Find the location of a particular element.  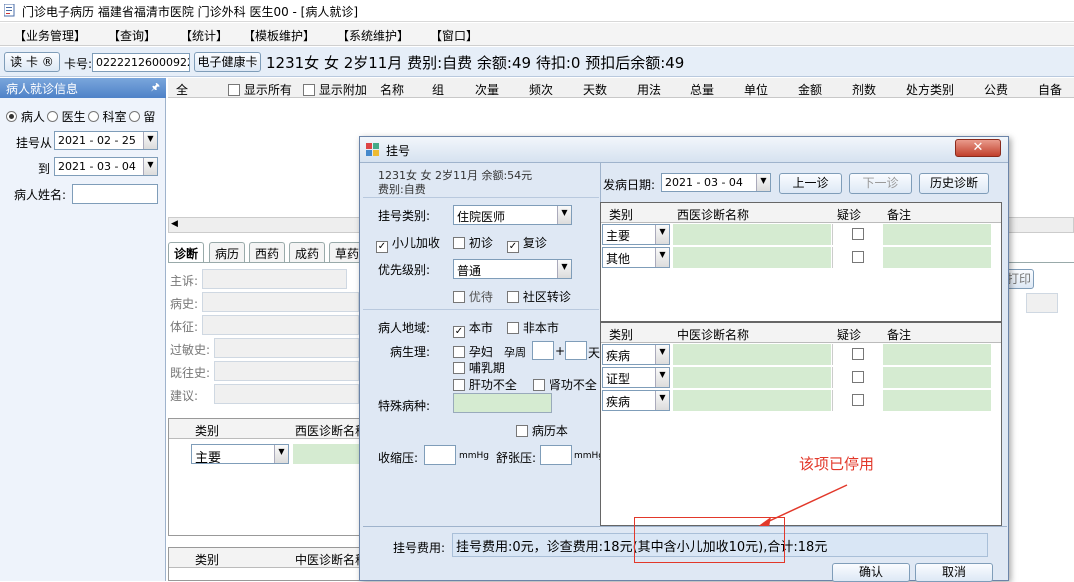

gest-week-input is located at coordinates (543, 350).